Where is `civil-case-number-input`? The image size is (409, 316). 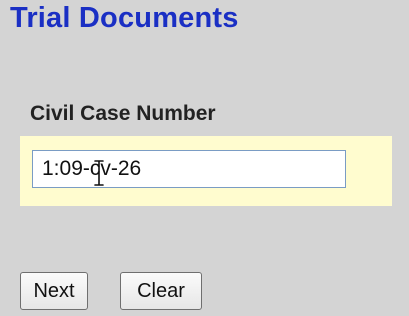
civil-case-number-input is located at coordinates (189, 169).